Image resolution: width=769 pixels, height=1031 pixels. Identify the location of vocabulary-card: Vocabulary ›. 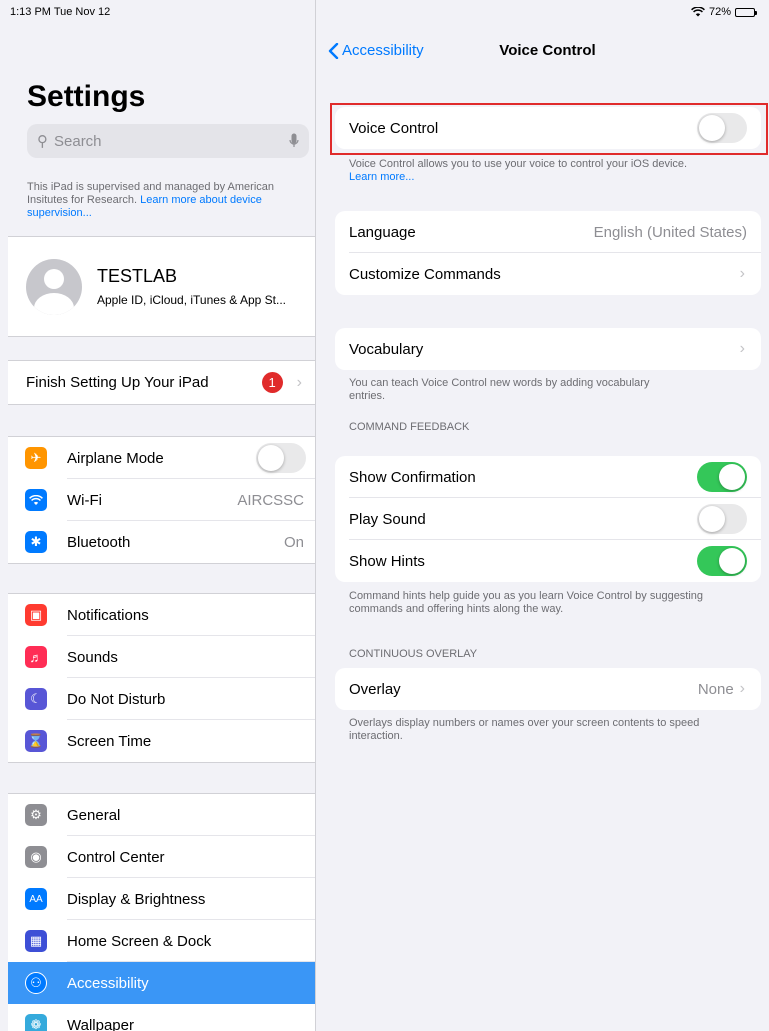
(548, 349).